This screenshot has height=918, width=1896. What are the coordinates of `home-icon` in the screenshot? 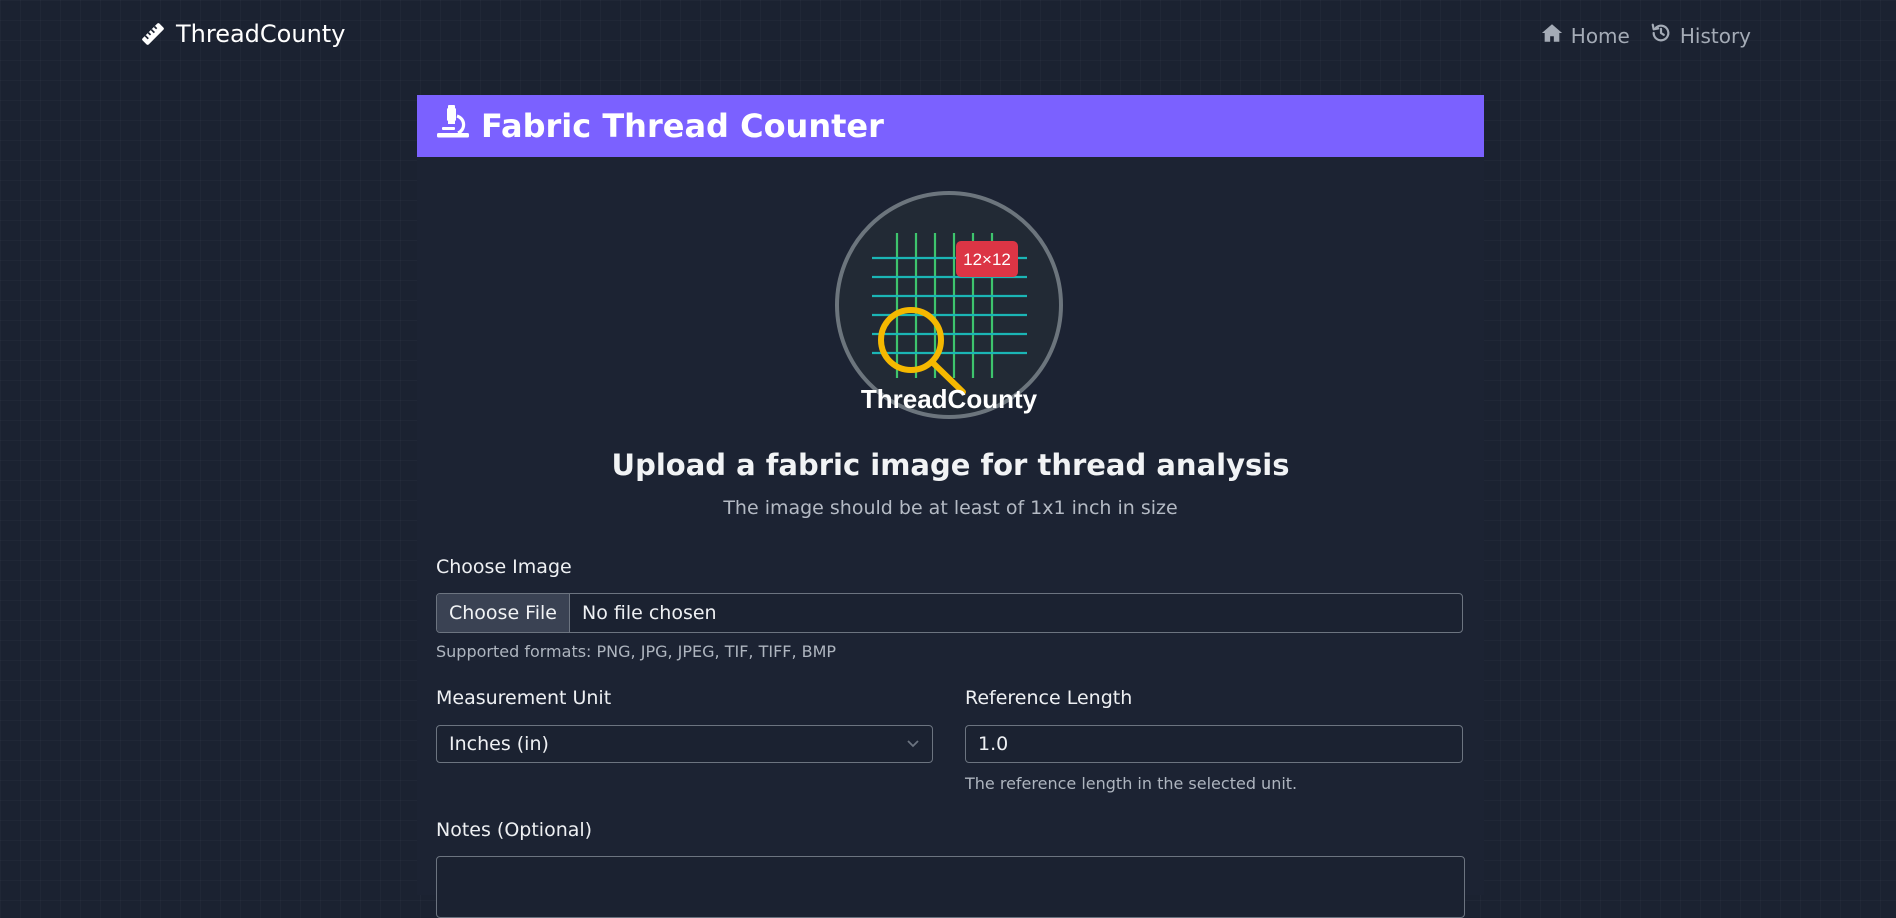 It's located at (1552, 35).